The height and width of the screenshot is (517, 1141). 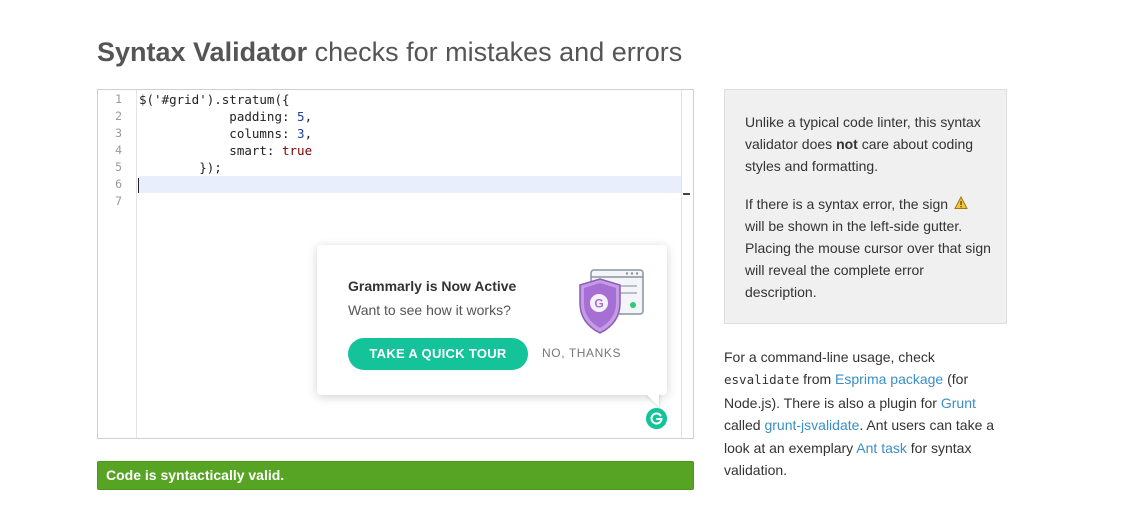 I want to click on ant-task-link: Ant task, so click(x=881, y=448).